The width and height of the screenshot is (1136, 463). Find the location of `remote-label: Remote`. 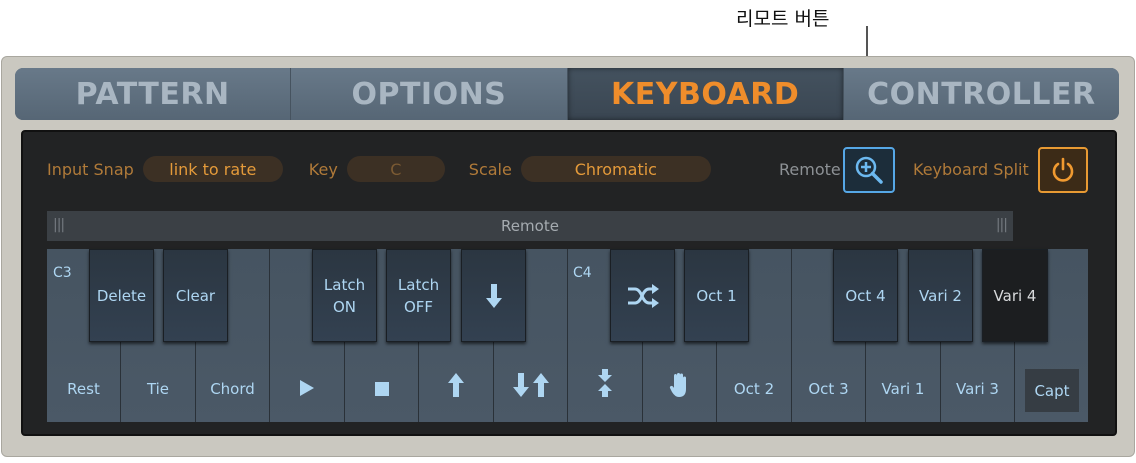

remote-label: Remote is located at coordinates (810, 169).